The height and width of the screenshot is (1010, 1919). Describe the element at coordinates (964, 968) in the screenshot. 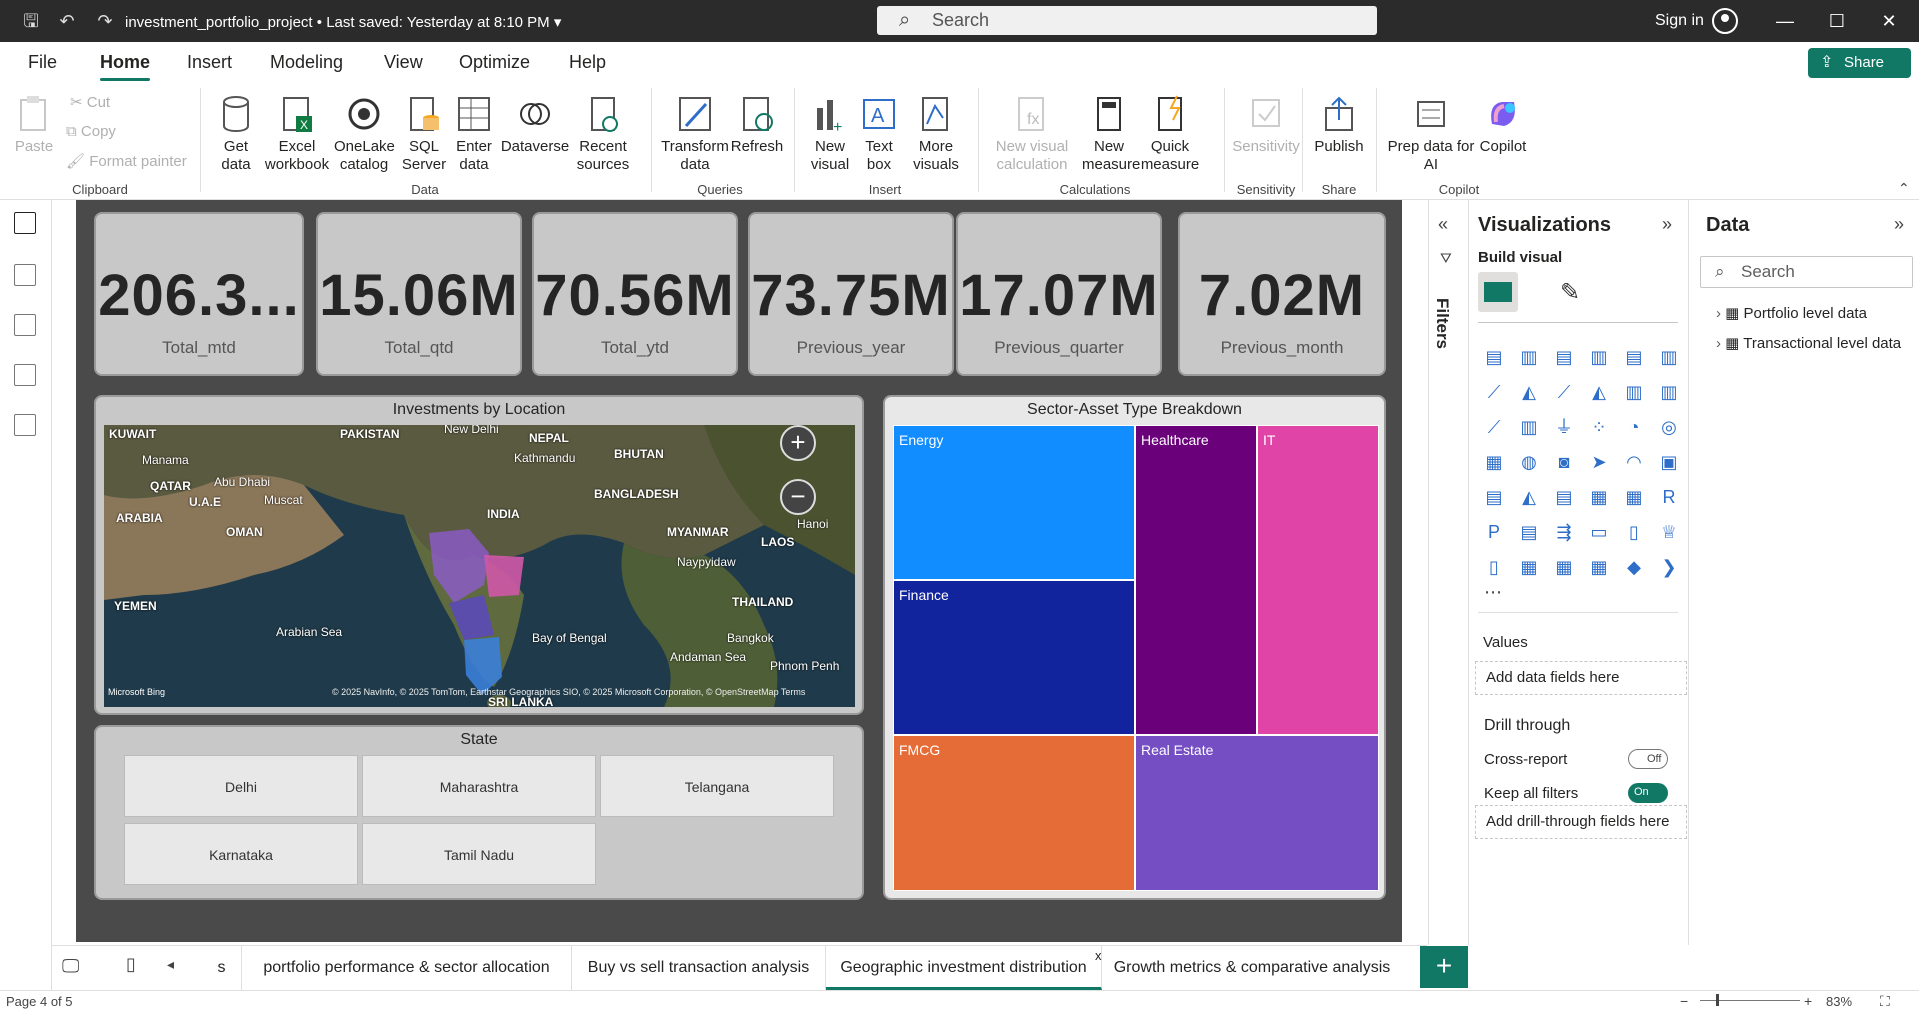

I see `page-tab-active: Geographic investment distribution` at that location.